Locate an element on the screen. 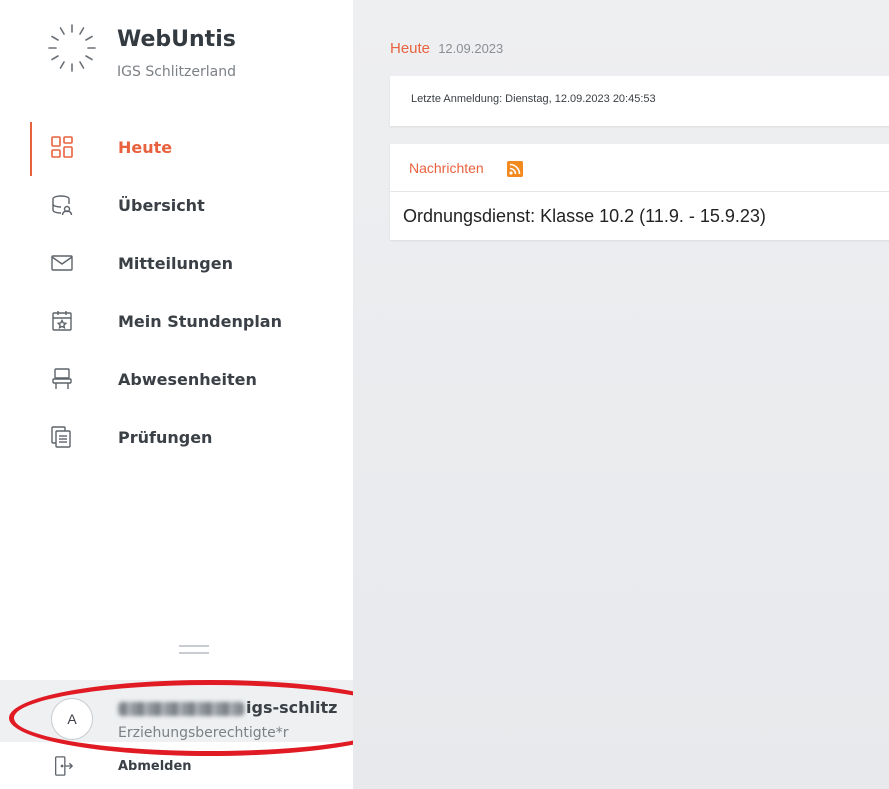  user-role: Erziehungsberechtigte*r is located at coordinates (203, 733).